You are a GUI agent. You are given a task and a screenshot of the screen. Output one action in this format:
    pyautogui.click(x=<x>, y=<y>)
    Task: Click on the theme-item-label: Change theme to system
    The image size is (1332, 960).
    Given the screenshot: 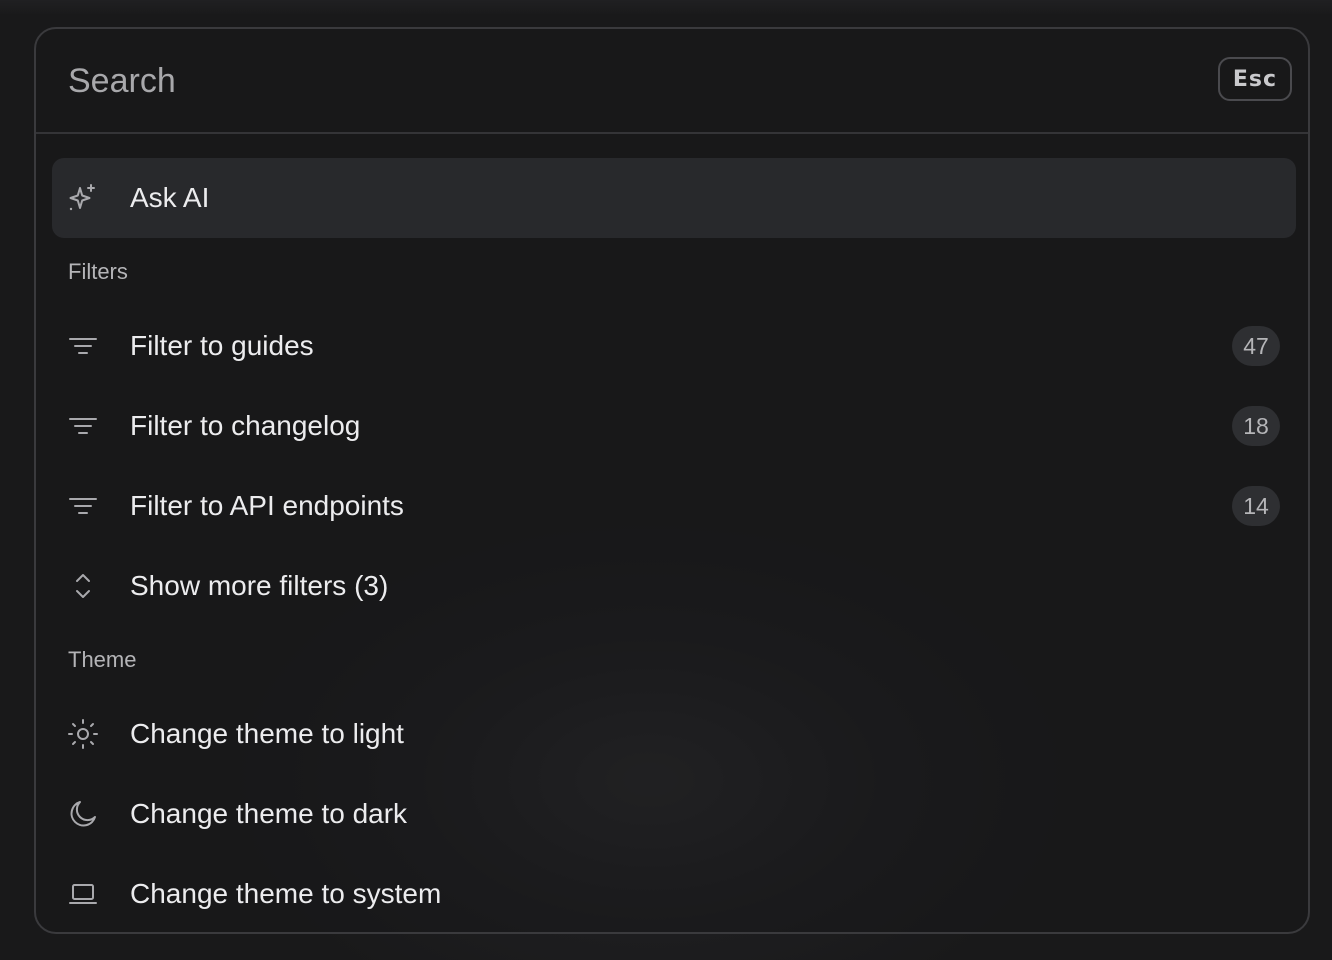 What is the action you would take?
    pyautogui.click(x=286, y=893)
    